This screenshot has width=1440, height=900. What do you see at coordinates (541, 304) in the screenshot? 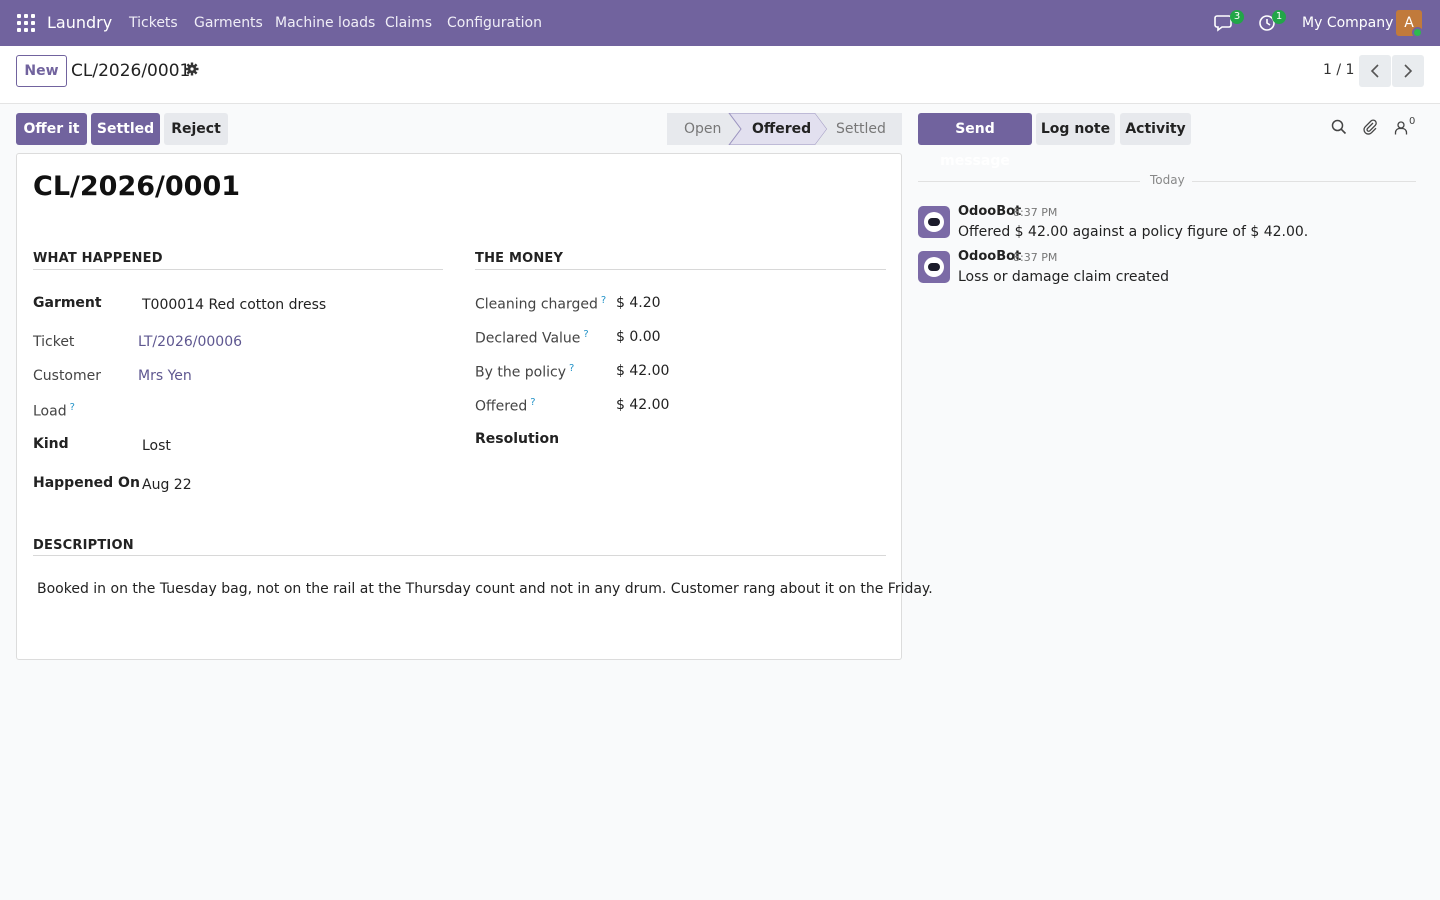
I see `cleaning-charged-label: Cleaning charged?` at bounding box center [541, 304].